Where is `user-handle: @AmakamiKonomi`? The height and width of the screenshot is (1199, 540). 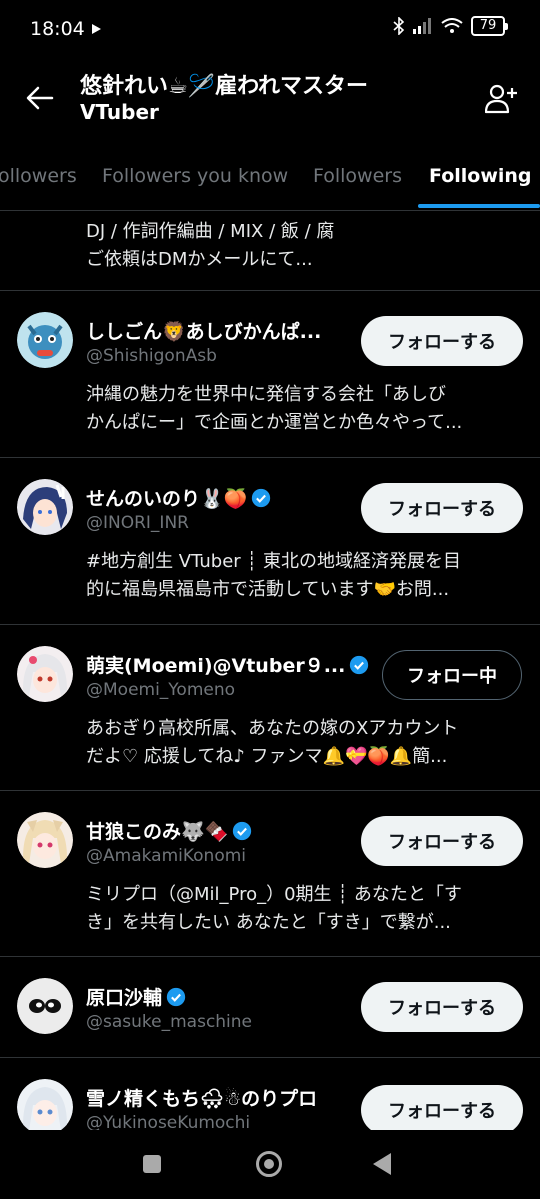 user-handle: @AmakamiKonomi is located at coordinates (166, 856).